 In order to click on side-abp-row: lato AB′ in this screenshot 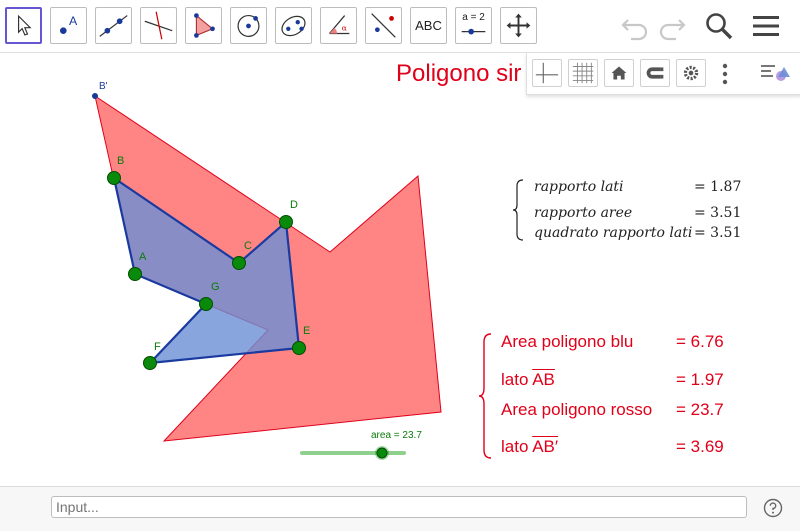, I will do `click(529, 447)`.